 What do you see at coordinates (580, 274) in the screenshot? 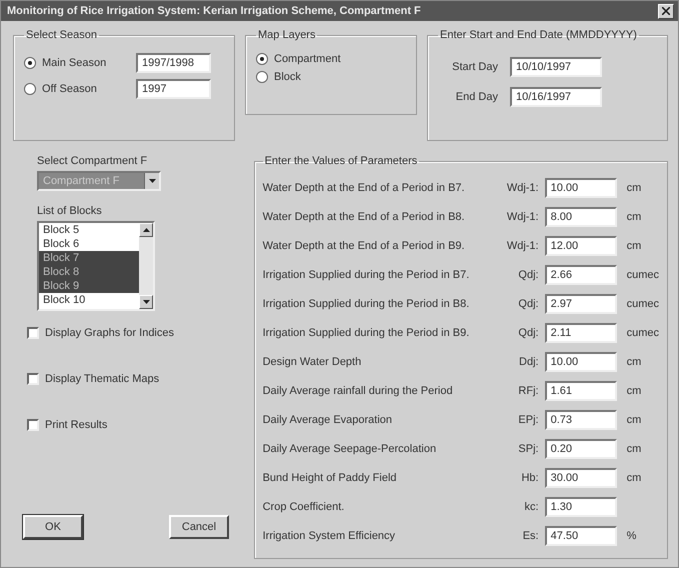
I see `parameter-field: 2.66` at bounding box center [580, 274].